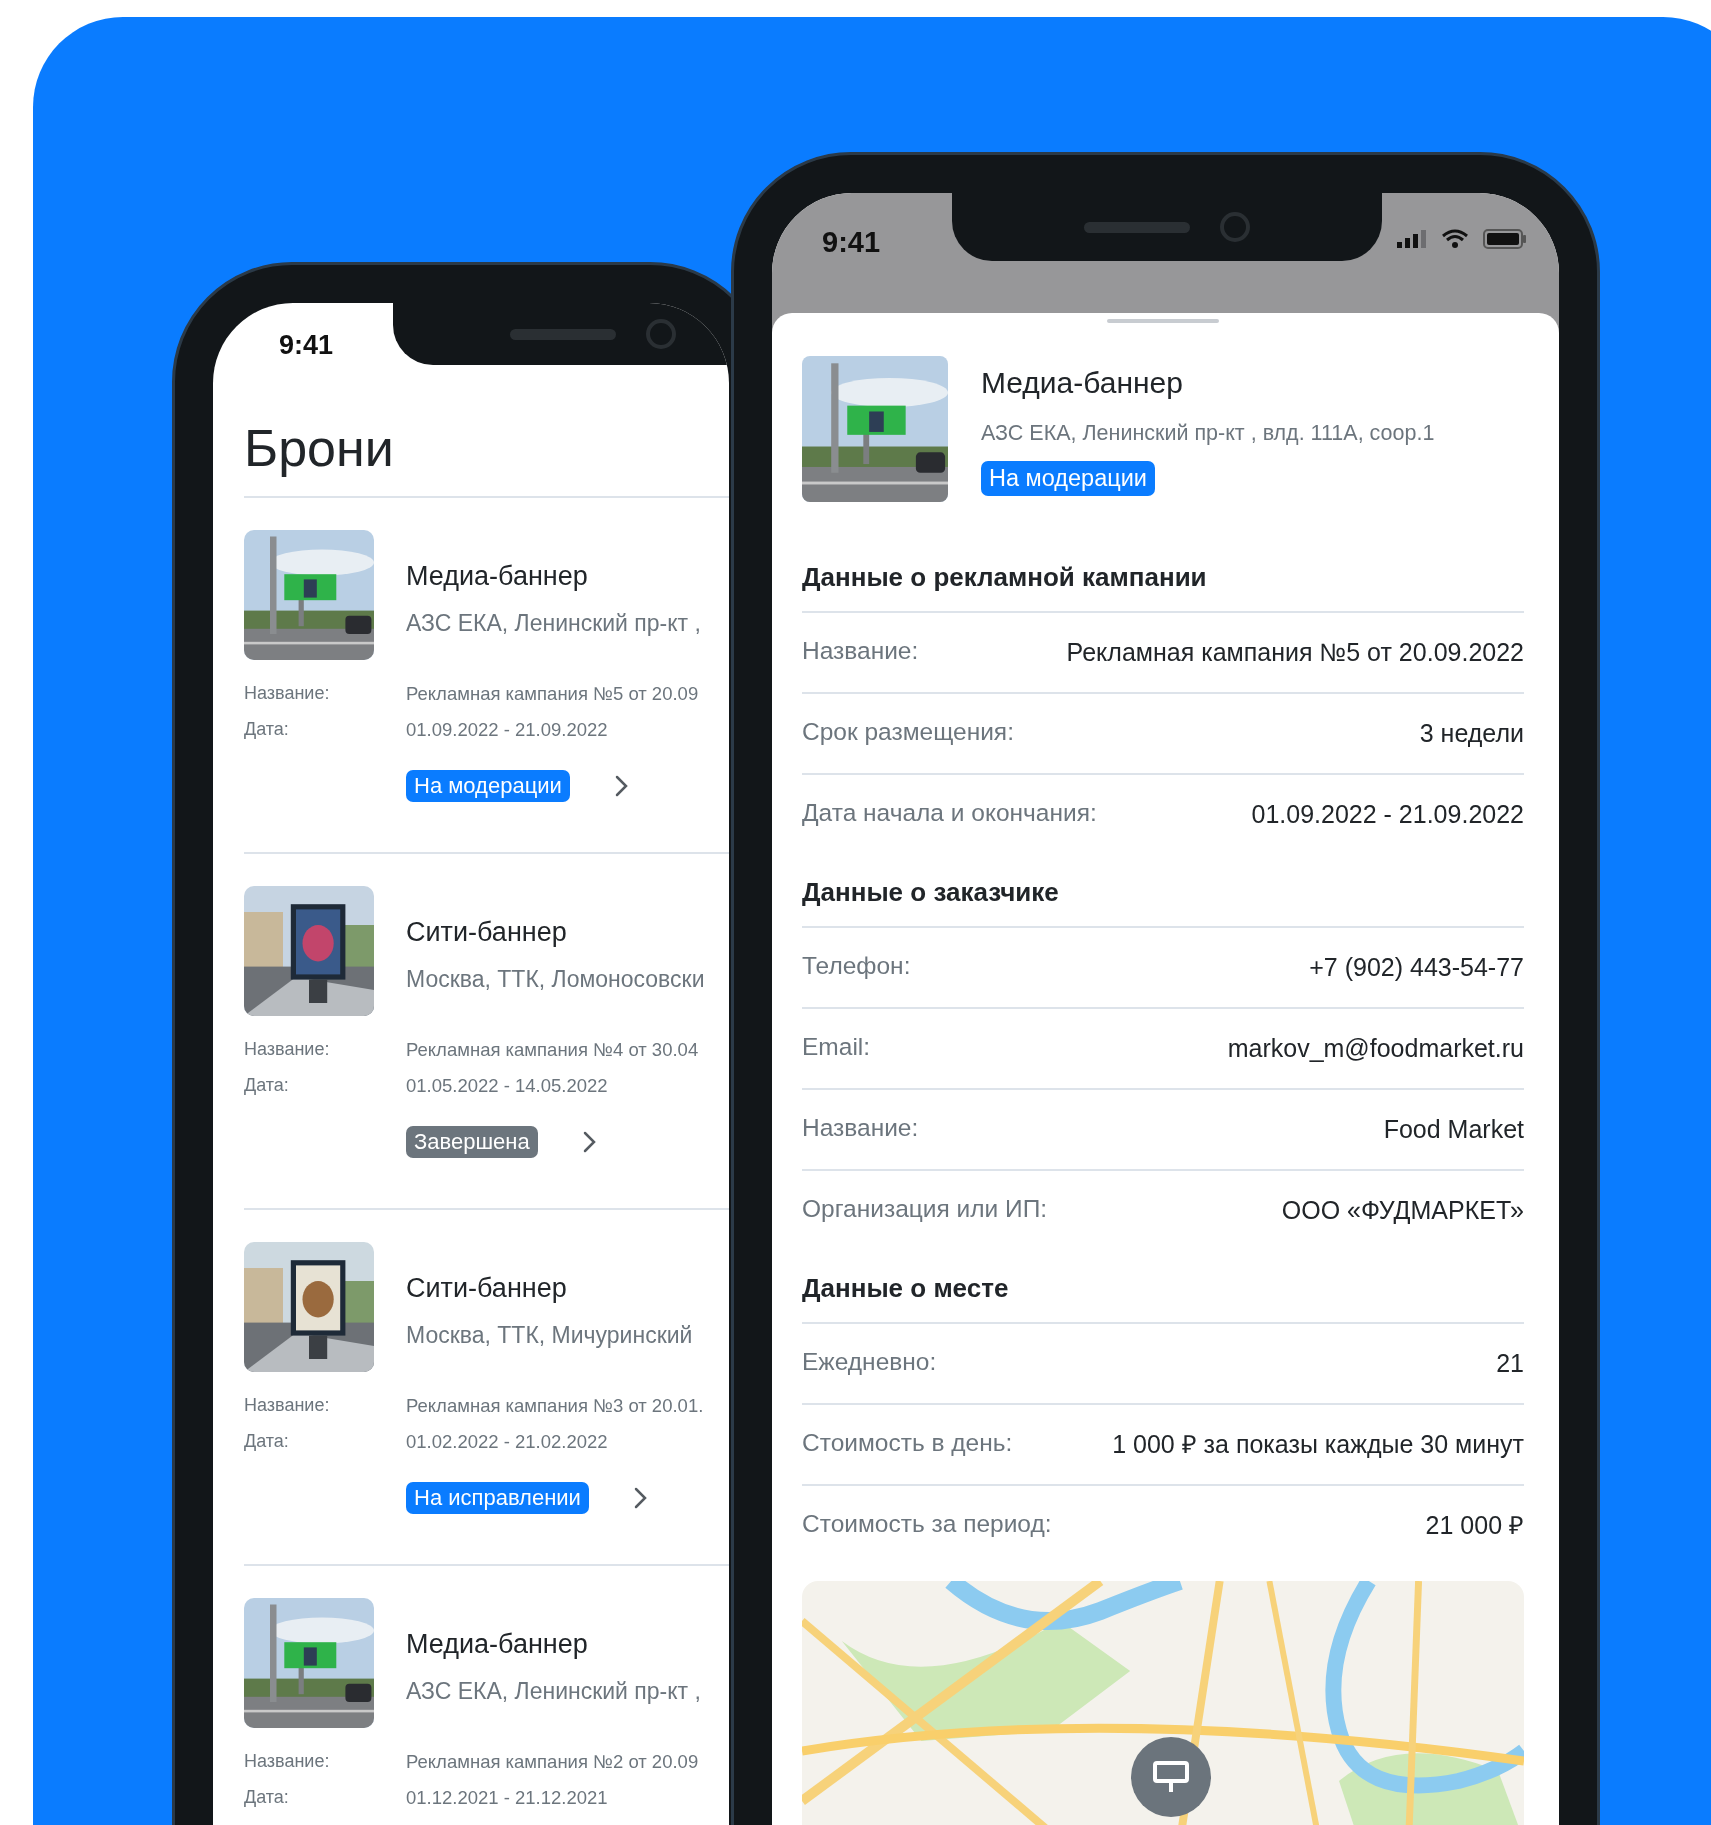 The width and height of the screenshot is (1711, 1825). Describe the element at coordinates (908, 731) in the screenshot. I see `field-label: Срок размещения:` at that location.